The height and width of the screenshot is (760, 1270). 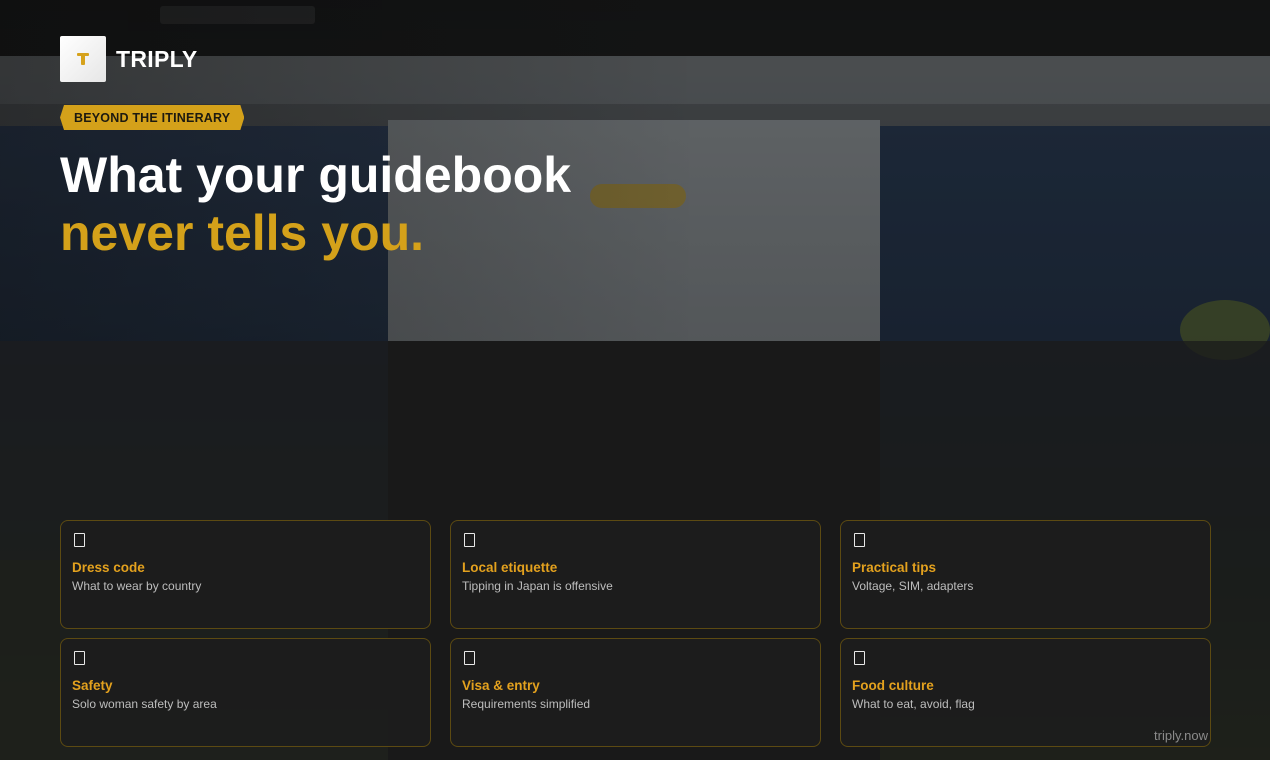 I want to click on feature-desc: Solo woman safety by area, so click(x=144, y=704).